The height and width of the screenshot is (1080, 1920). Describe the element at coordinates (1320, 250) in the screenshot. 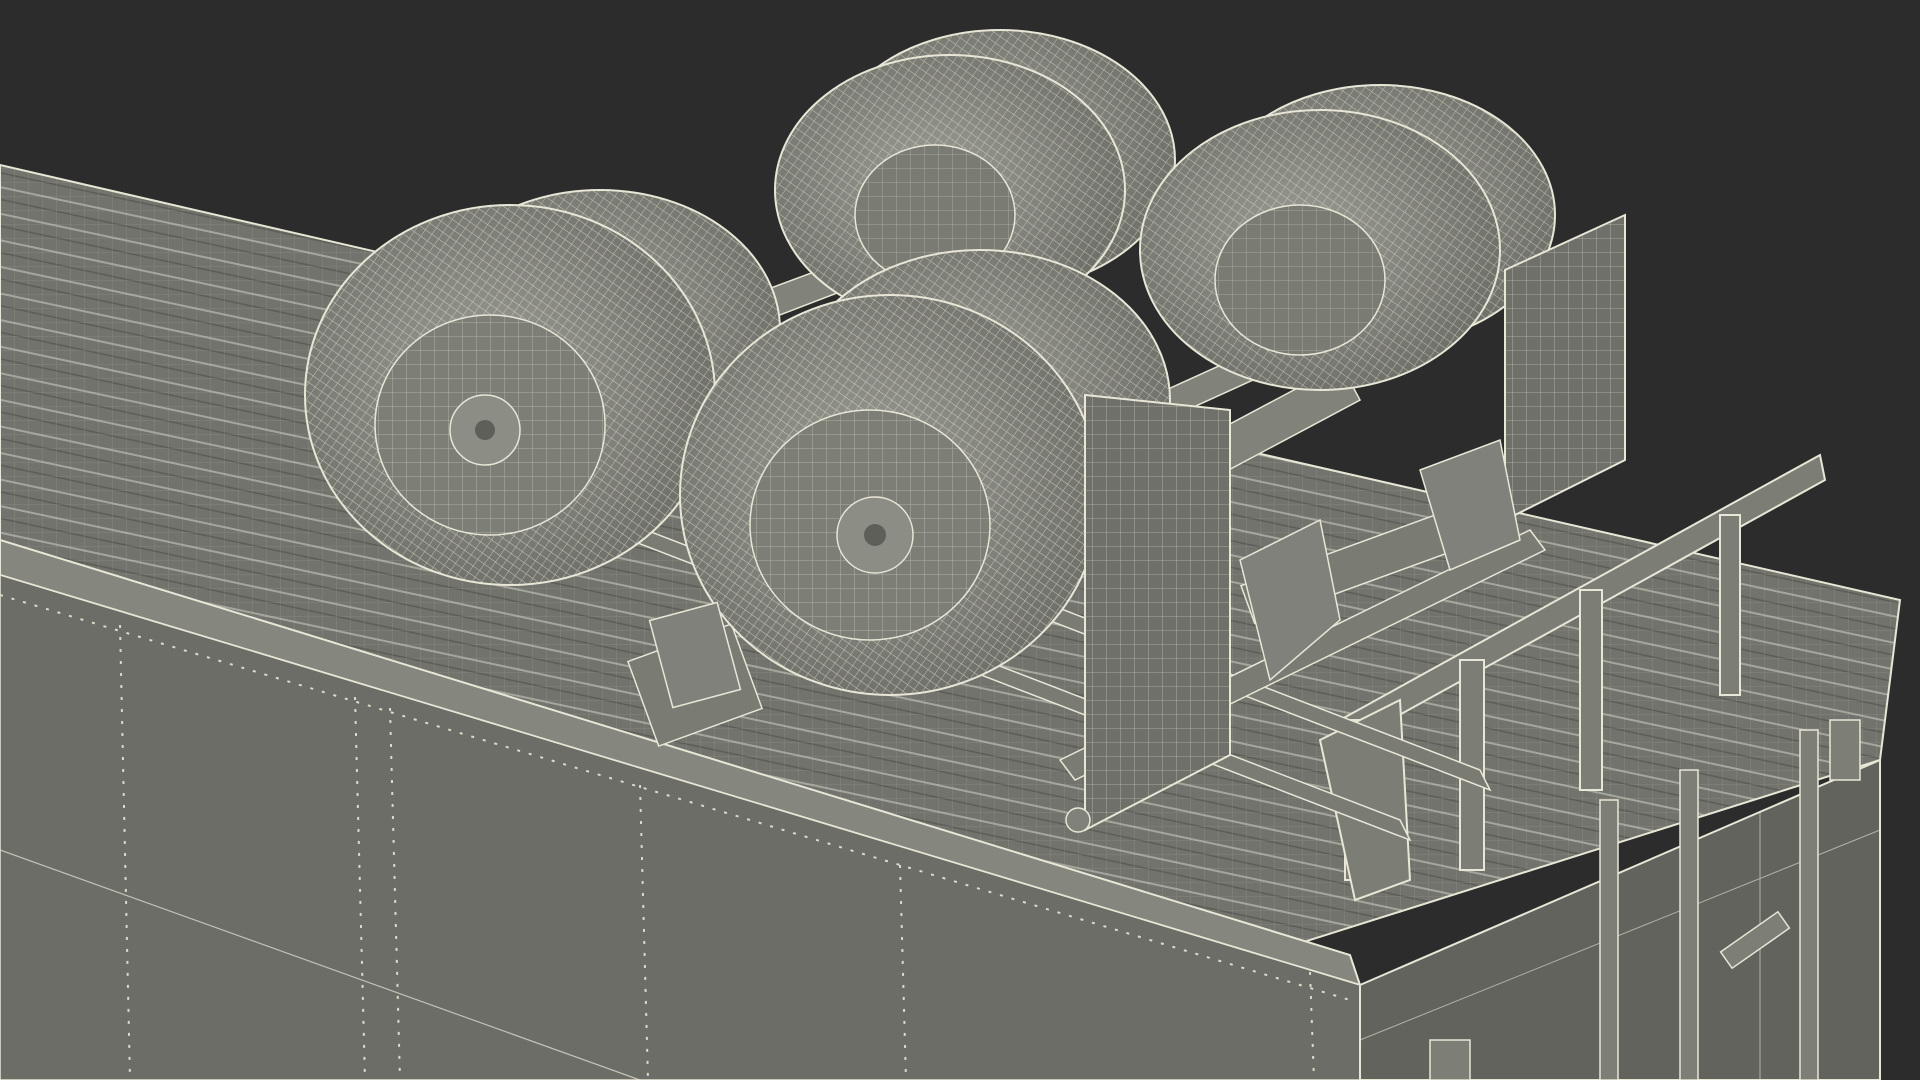

I see `wheel-rear-right-inner` at that location.